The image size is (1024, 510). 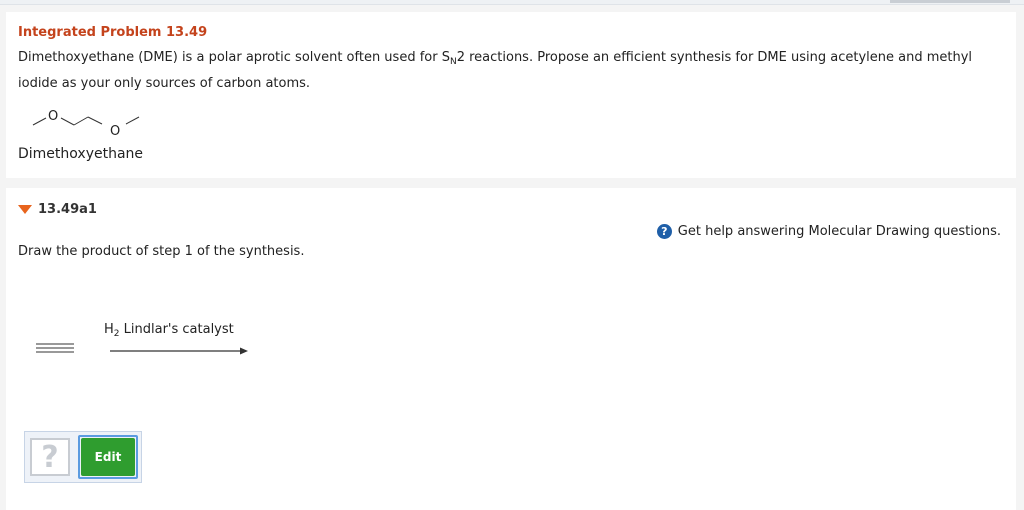 What do you see at coordinates (55, 348) in the screenshot?
I see `acetylene-triple-bond-icon` at bounding box center [55, 348].